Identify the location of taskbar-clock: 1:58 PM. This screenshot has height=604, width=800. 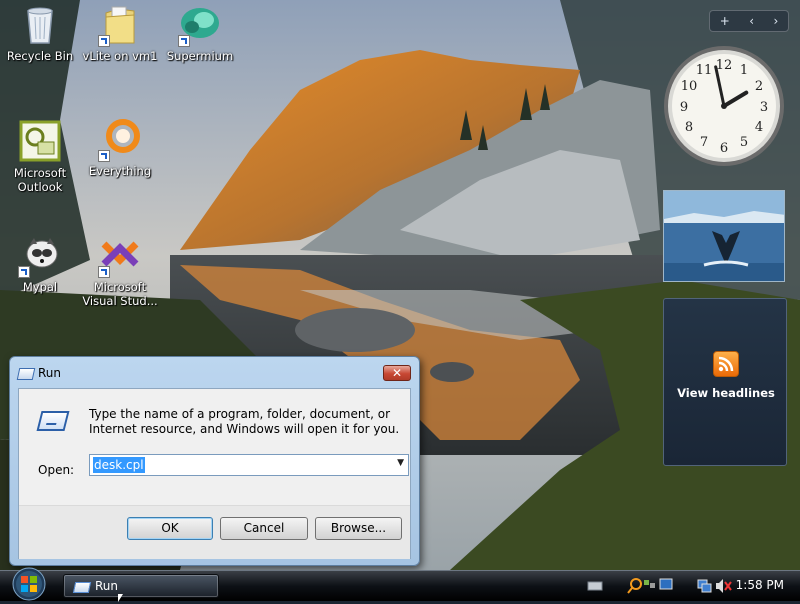
(760, 585).